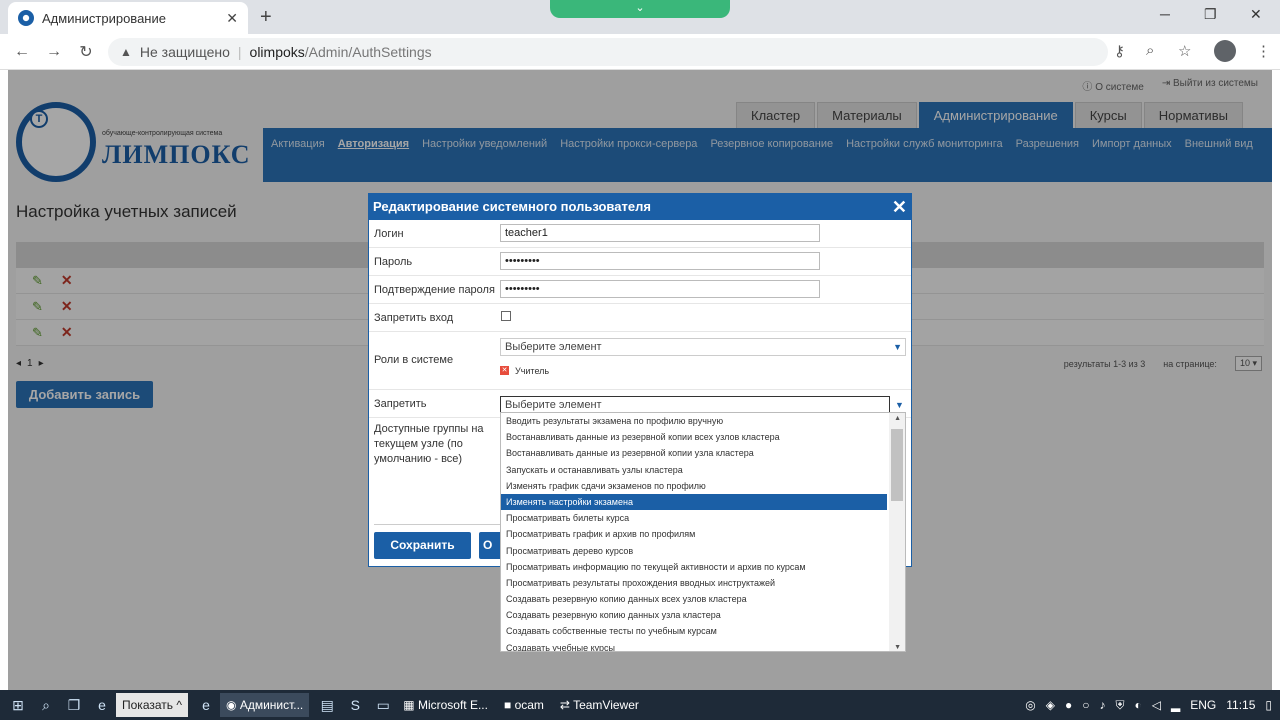  I want to click on warning-icon: ▲, so click(126, 52).